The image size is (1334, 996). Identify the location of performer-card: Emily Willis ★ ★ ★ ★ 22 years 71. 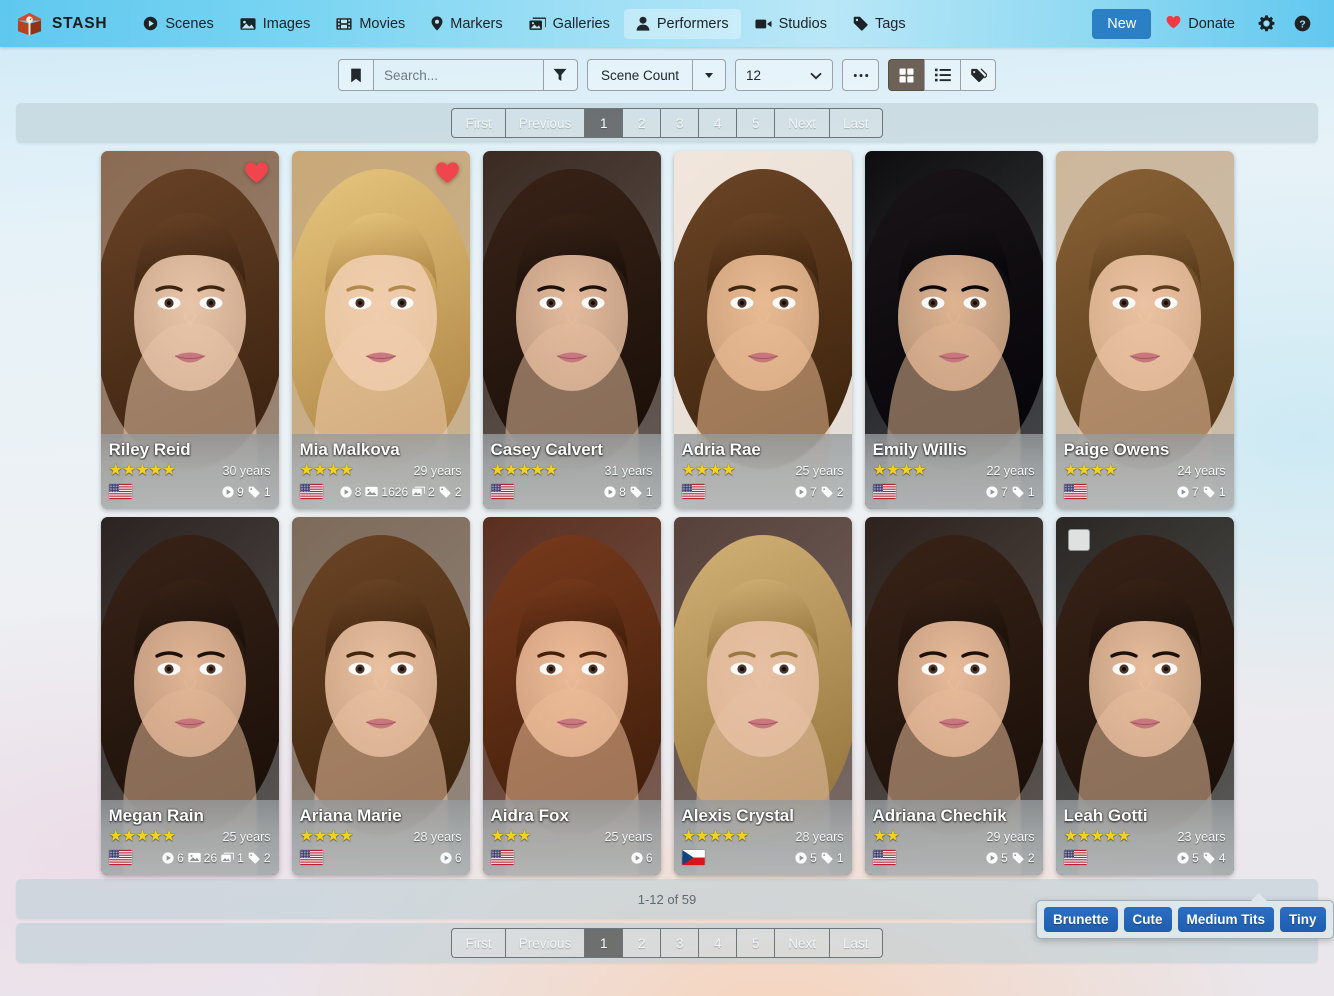
(953, 330).